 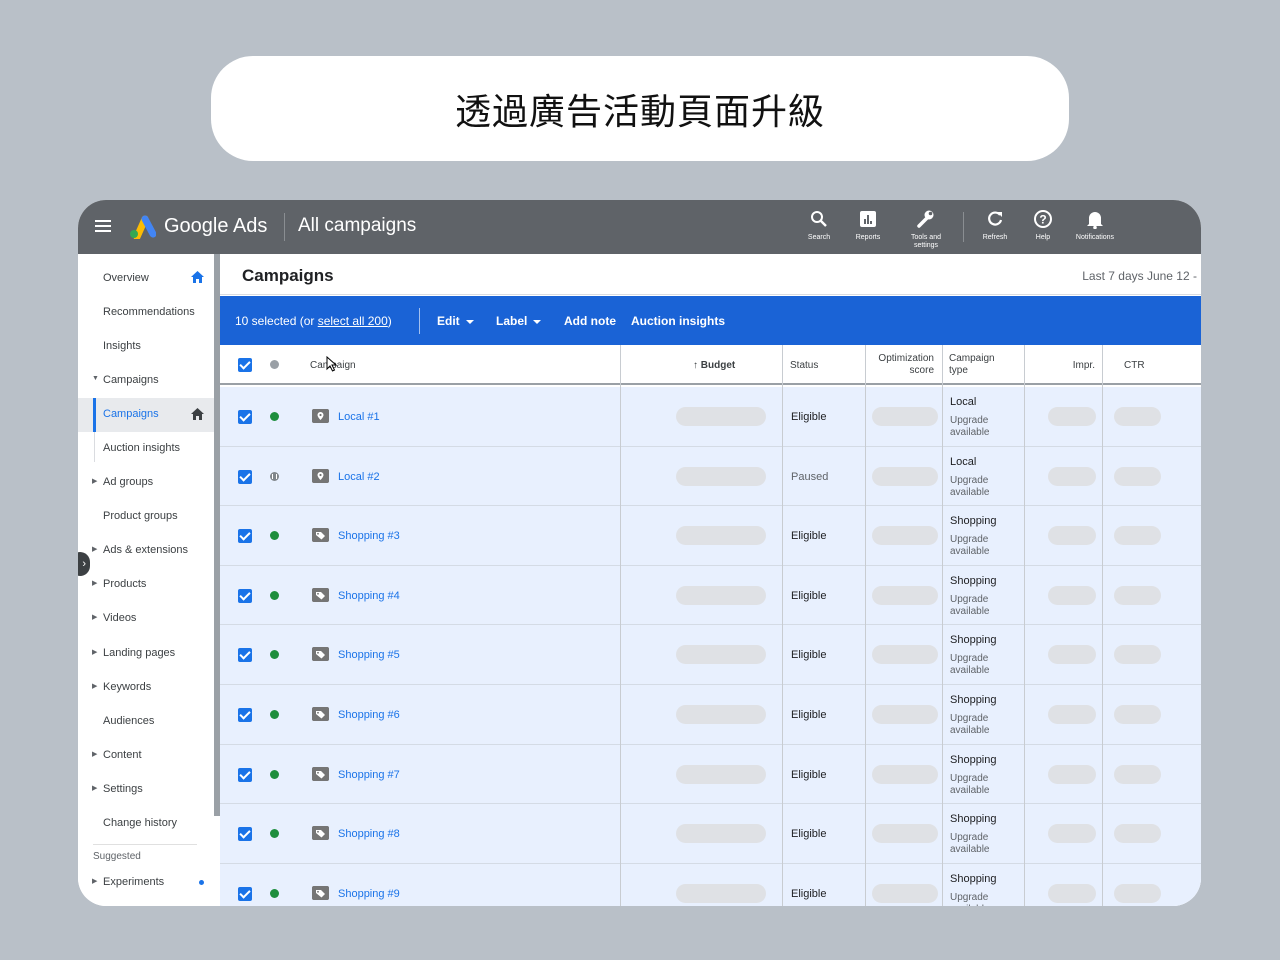 What do you see at coordinates (142, 226) in the screenshot?
I see `google-ads-logo-icon` at bounding box center [142, 226].